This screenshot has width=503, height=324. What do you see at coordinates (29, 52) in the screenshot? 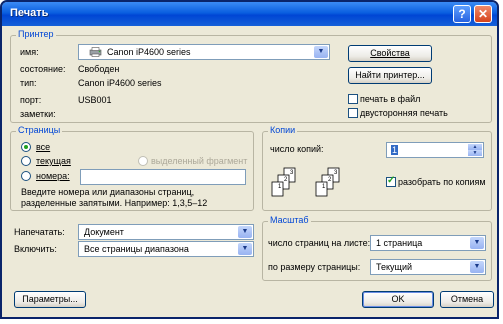
I see `printer-name-label: имя:` at bounding box center [29, 52].